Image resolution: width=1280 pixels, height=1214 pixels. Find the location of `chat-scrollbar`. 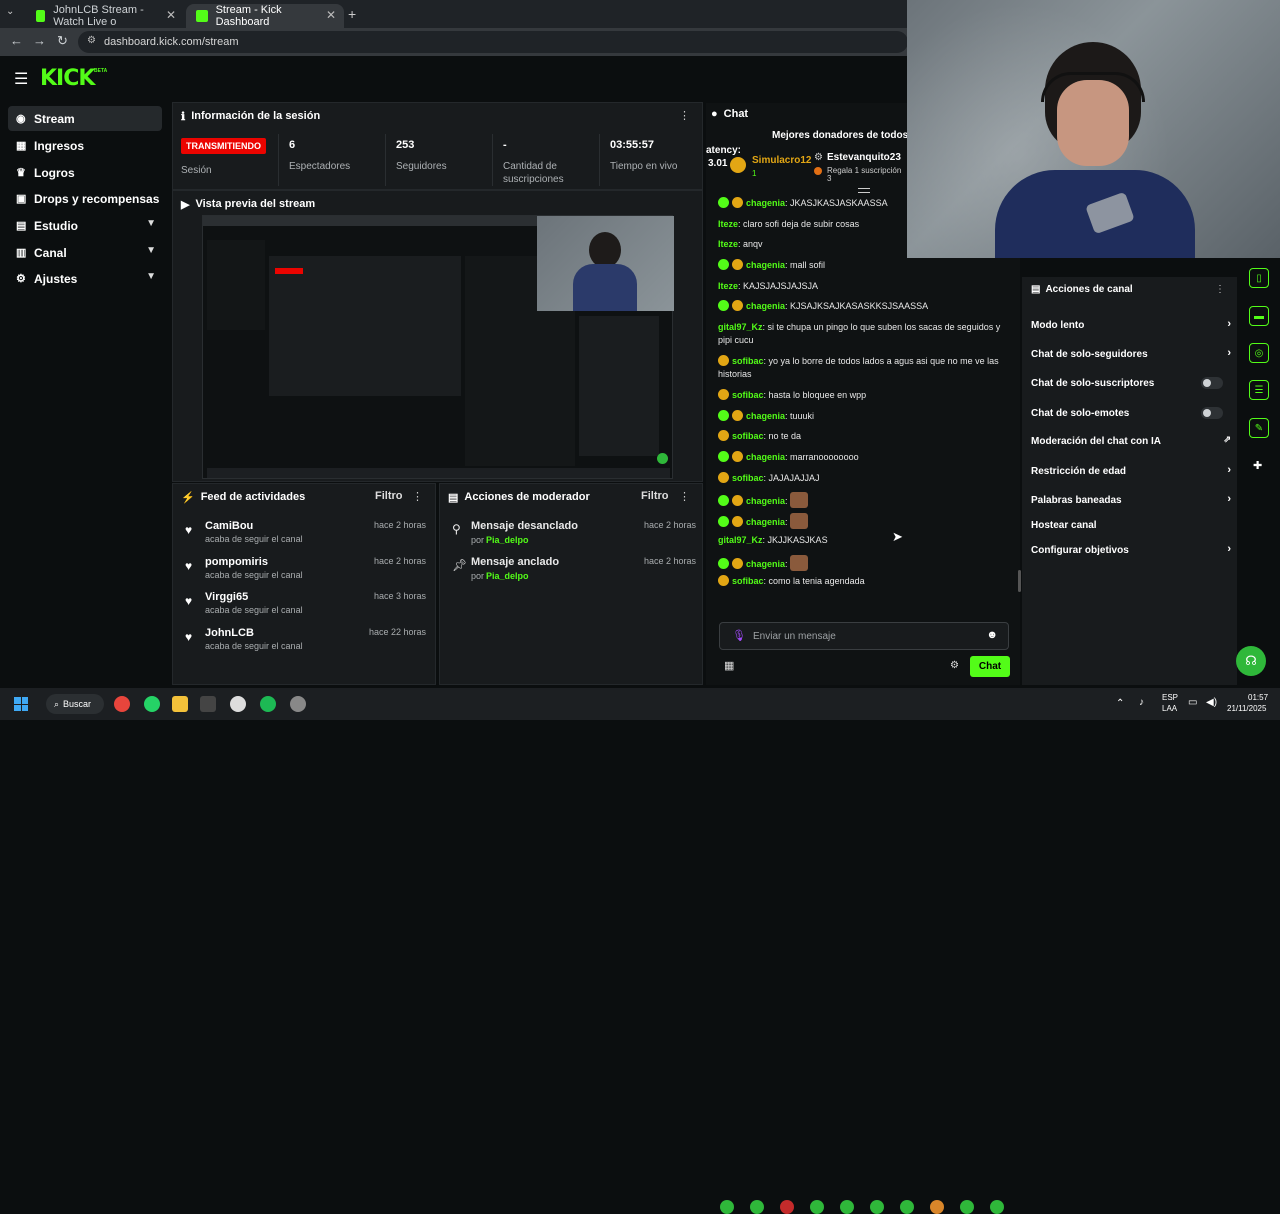

chat-scrollbar is located at coordinates (1019, 581).